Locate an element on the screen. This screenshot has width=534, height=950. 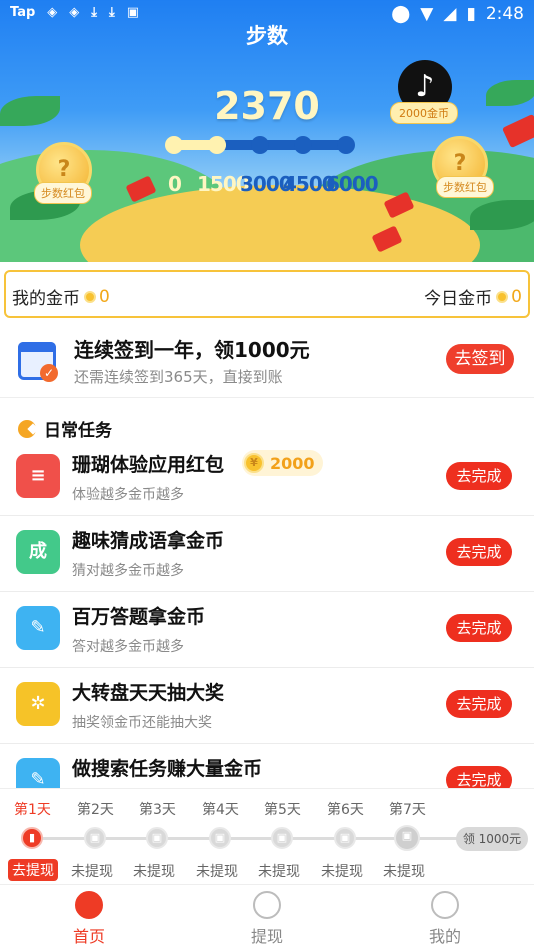
tiktok-reward-label: 2000金币 is located at coordinates (424, 113).